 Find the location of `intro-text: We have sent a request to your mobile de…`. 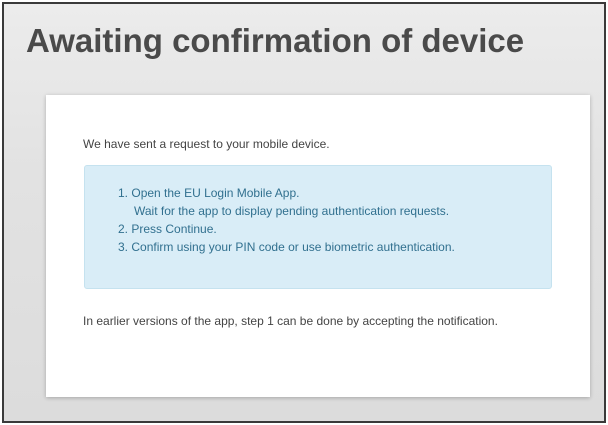

intro-text: We have sent a request to your mobile de… is located at coordinates (206, 144).